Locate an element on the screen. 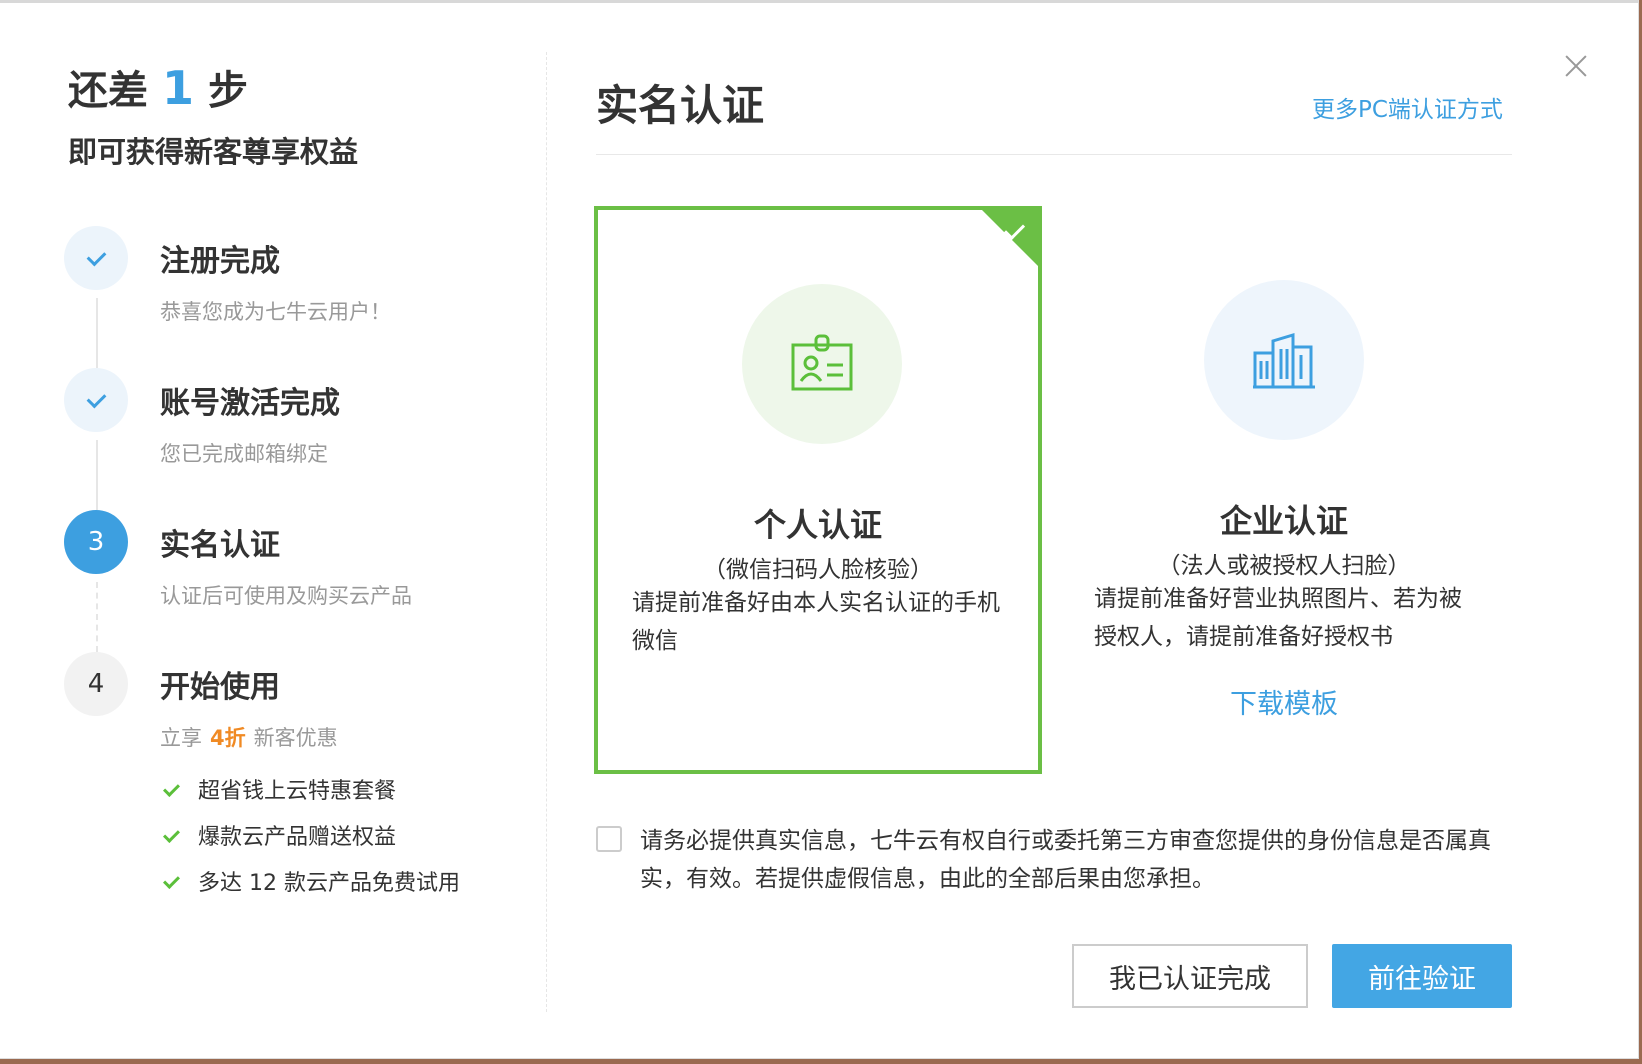 This screenshot has width=1642, height=1064. title-divider is located at coordinates (1054, 154).